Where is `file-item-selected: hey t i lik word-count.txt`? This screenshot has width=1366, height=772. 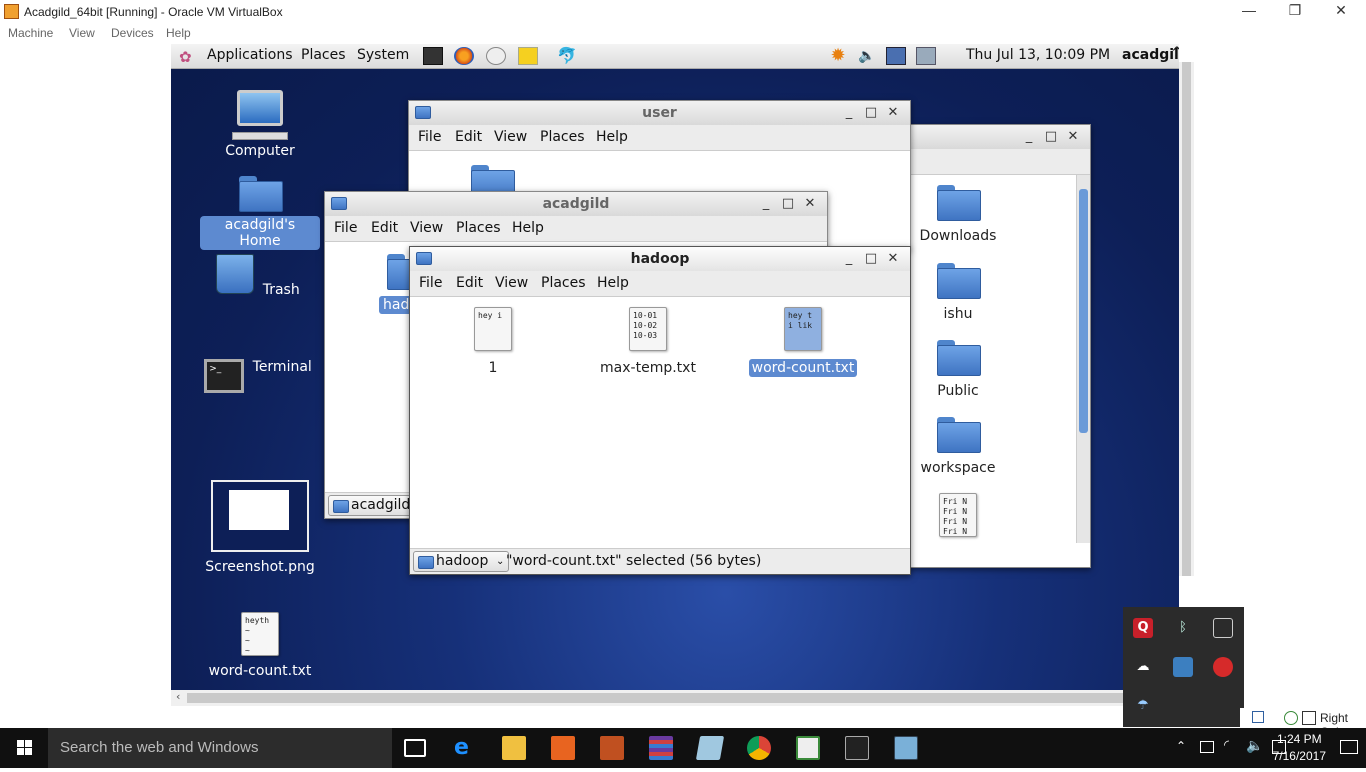 file-item-selected: hey t i lik word-count.txt is located at coordinates (803, 342).